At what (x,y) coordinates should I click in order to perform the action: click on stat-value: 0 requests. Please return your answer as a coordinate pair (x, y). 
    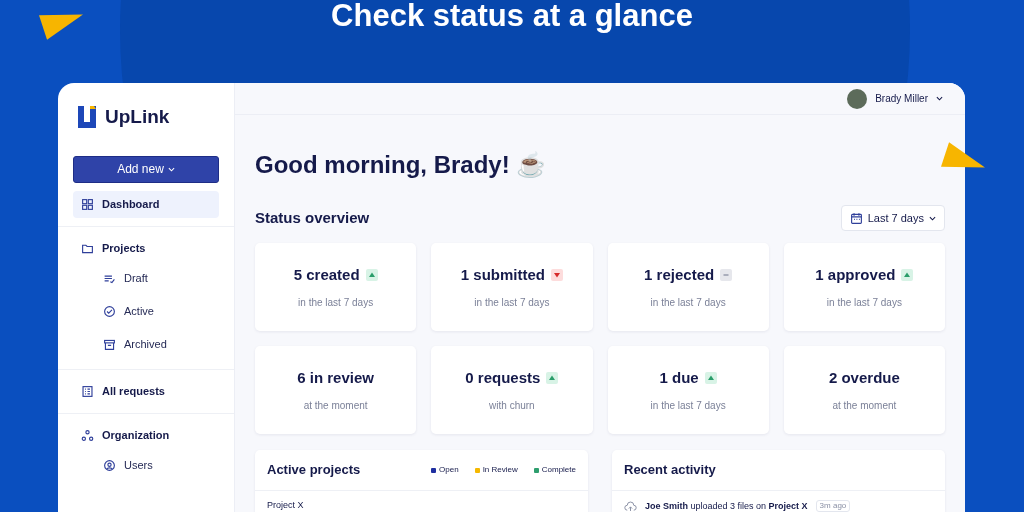
    Looking at the image, I should click on (503, 377).